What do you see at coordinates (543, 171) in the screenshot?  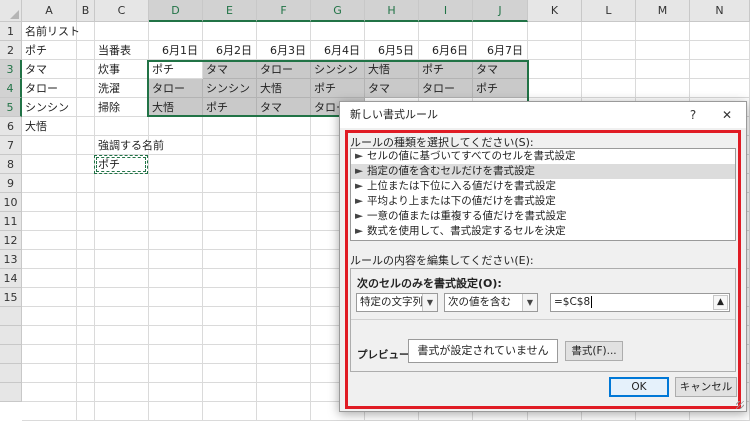 I see `rule-type-item-selected: ► 指定の値を含むセルだけを書式設定` at bounding box center [543, 171].